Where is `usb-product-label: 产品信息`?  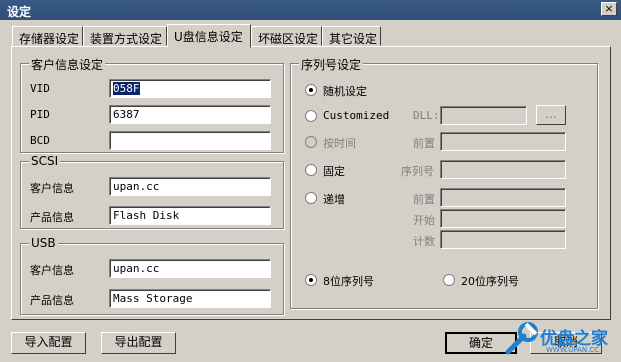
usb-product-label: 产品信息 is located at coordinates (52, 300).